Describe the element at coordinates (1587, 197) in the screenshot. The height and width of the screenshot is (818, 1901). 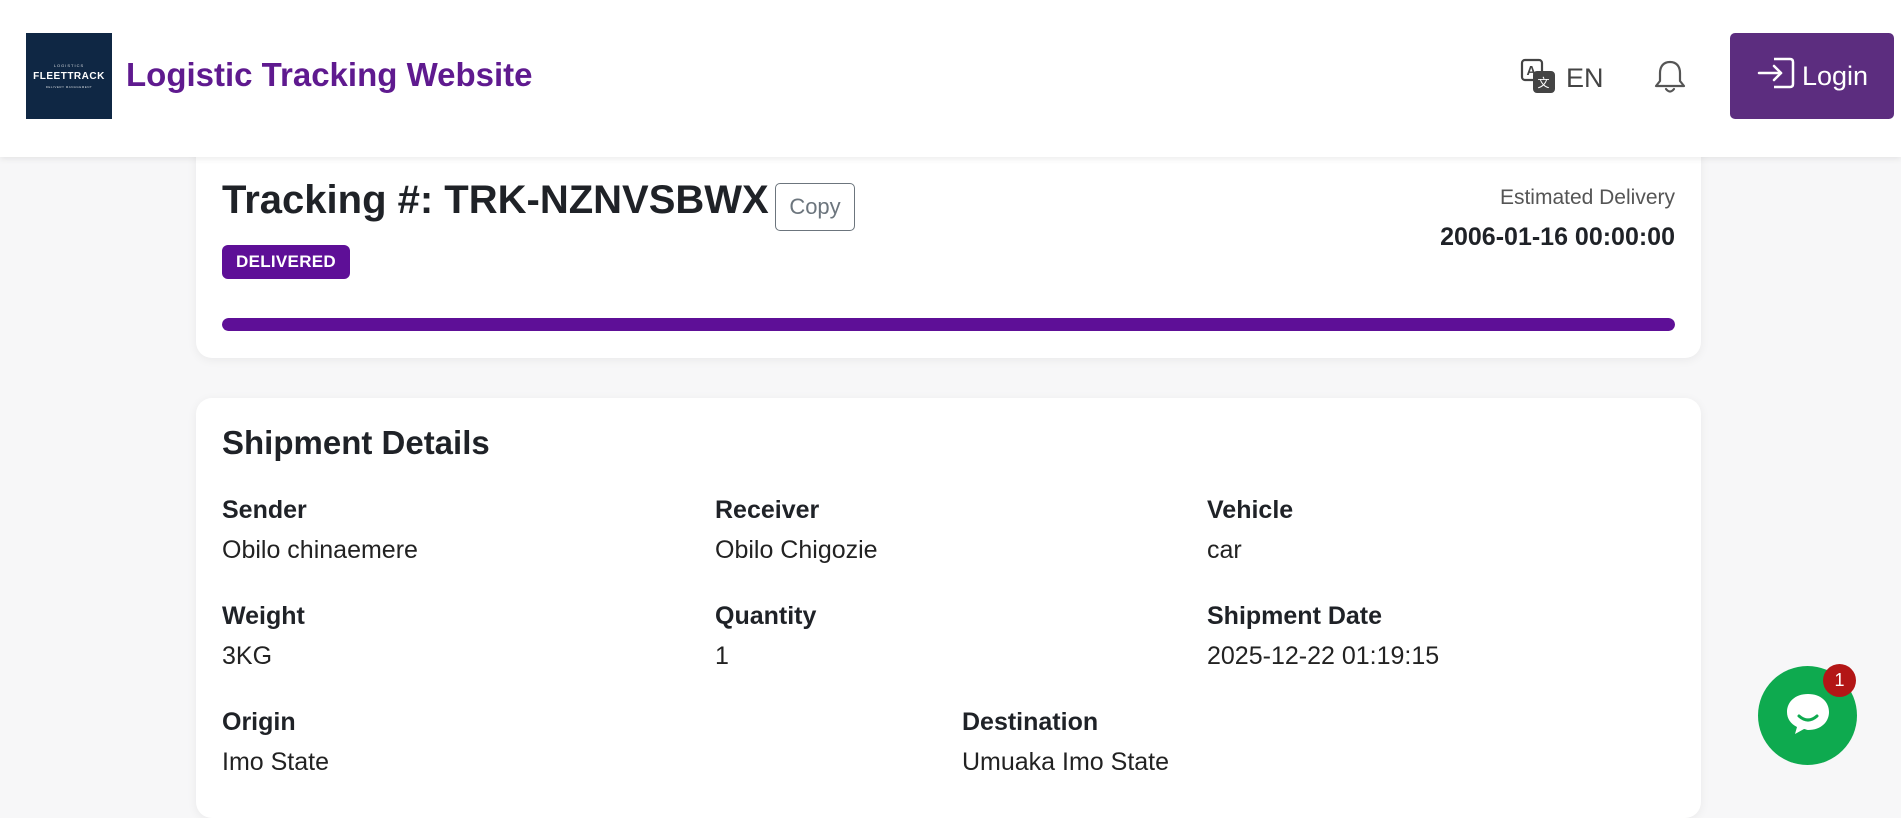
I see `estimated-delivery-label: Estimated Delivery` at that location.